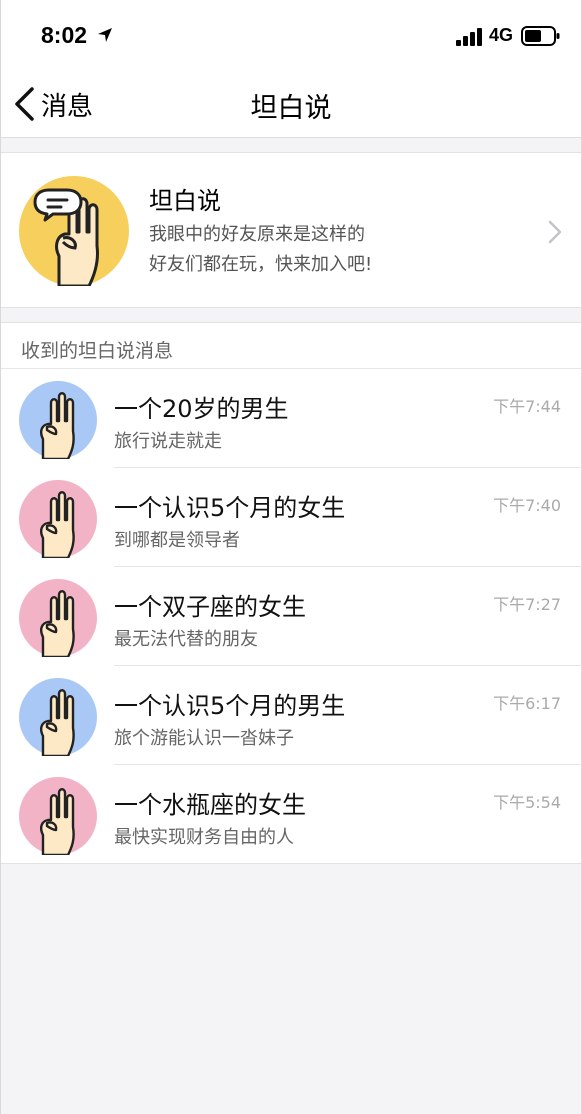  I want to click on message-preview: 旅行说走就走, so click(168, 441).